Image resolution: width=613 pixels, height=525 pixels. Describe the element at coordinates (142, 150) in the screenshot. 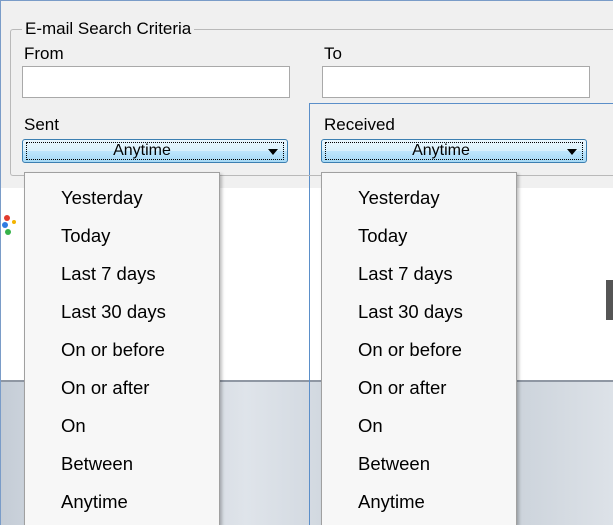

I see `sent-selected-value: Anytime` at that location.